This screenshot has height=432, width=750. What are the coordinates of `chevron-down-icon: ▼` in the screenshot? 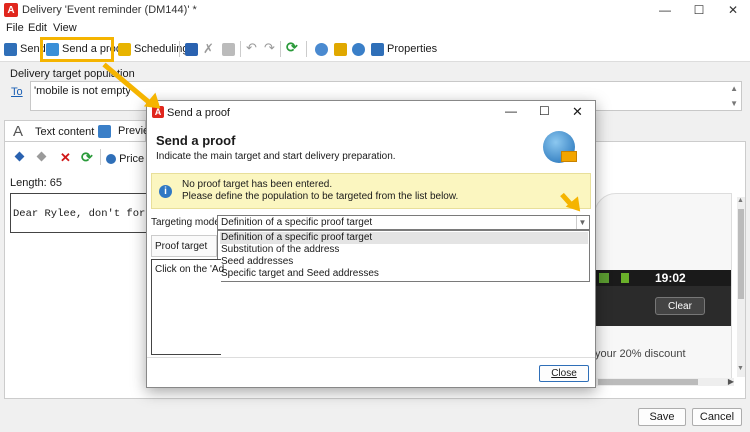 It's located at (582, 222).